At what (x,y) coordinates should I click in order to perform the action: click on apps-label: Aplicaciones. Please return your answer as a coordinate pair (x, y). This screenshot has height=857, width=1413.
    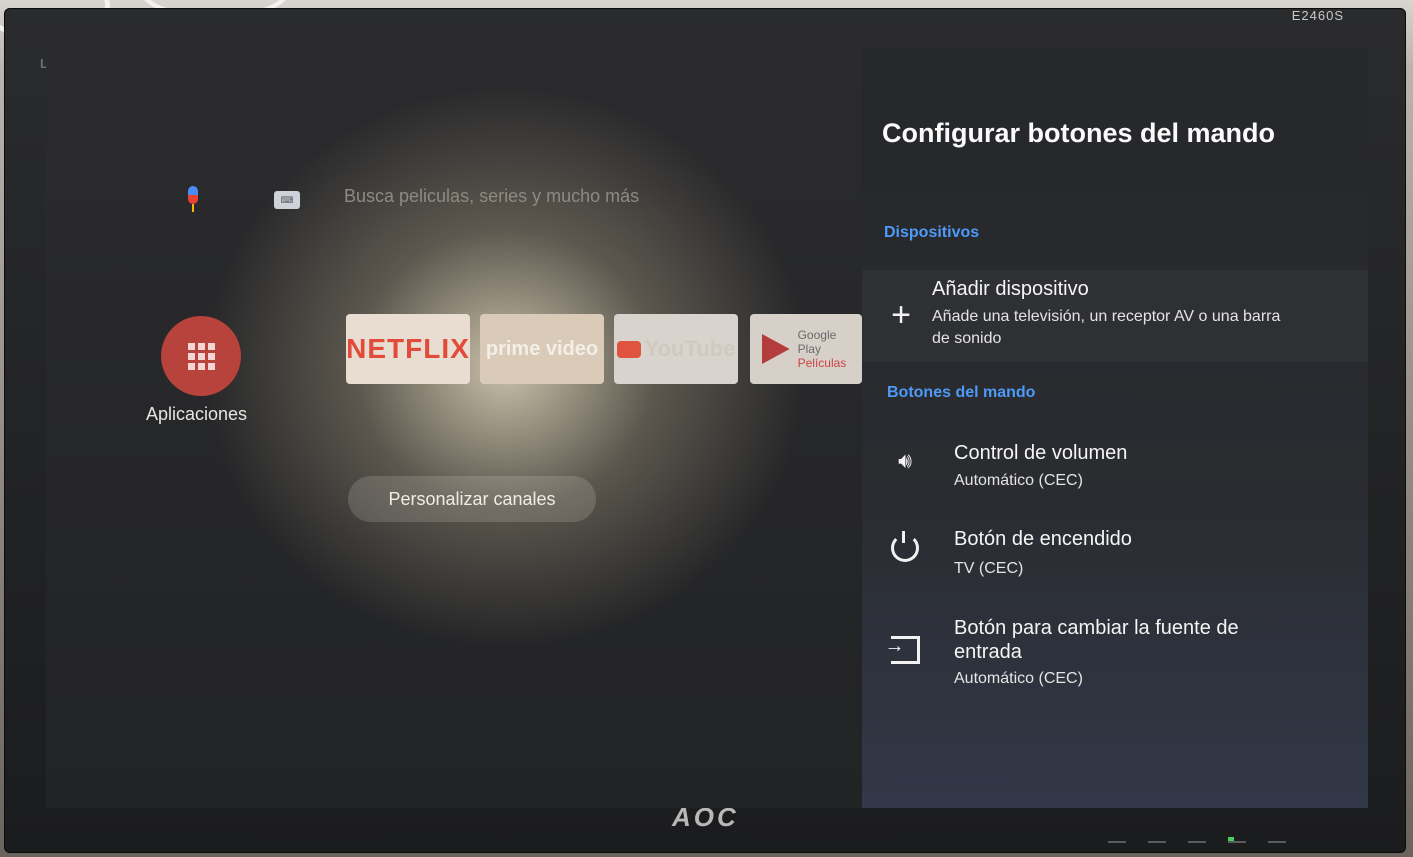
    Looking at the image, I should click on (197, 414).